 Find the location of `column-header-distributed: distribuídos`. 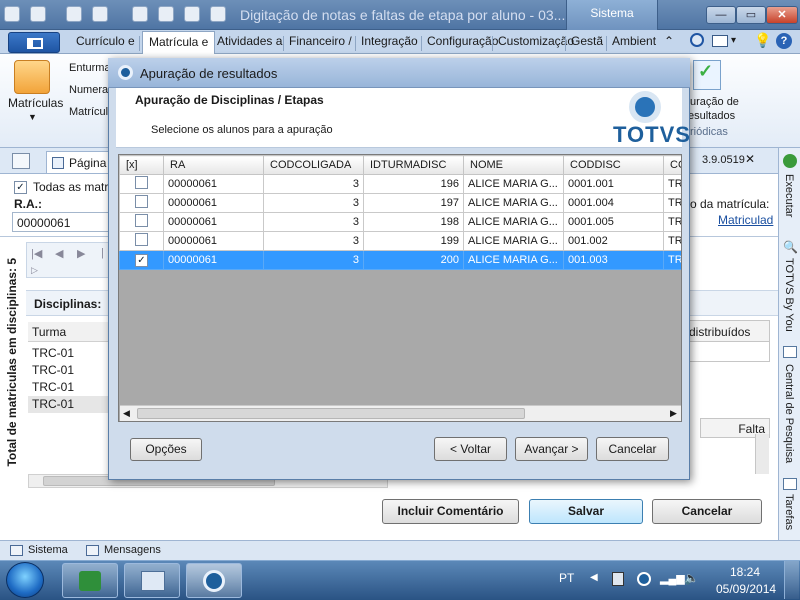

column-header-distributed: distribuídos is located at coordinates (727, 331).